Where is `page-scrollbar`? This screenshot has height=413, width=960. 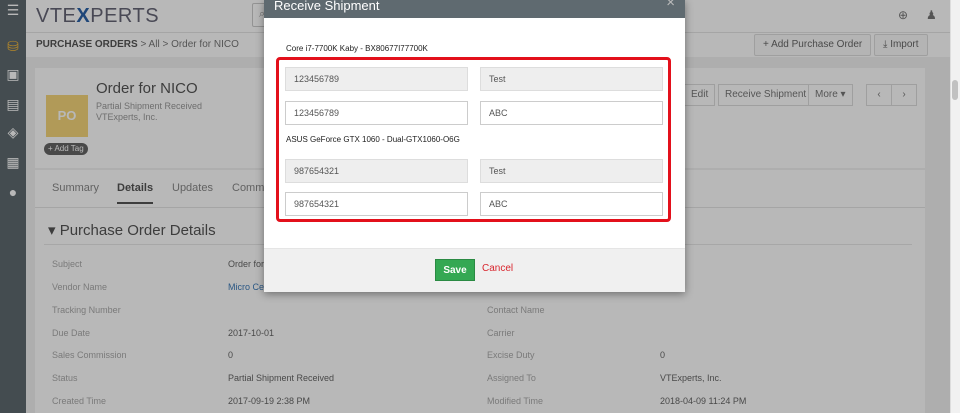 page-scrollbar is located at coordinates (955, 206).